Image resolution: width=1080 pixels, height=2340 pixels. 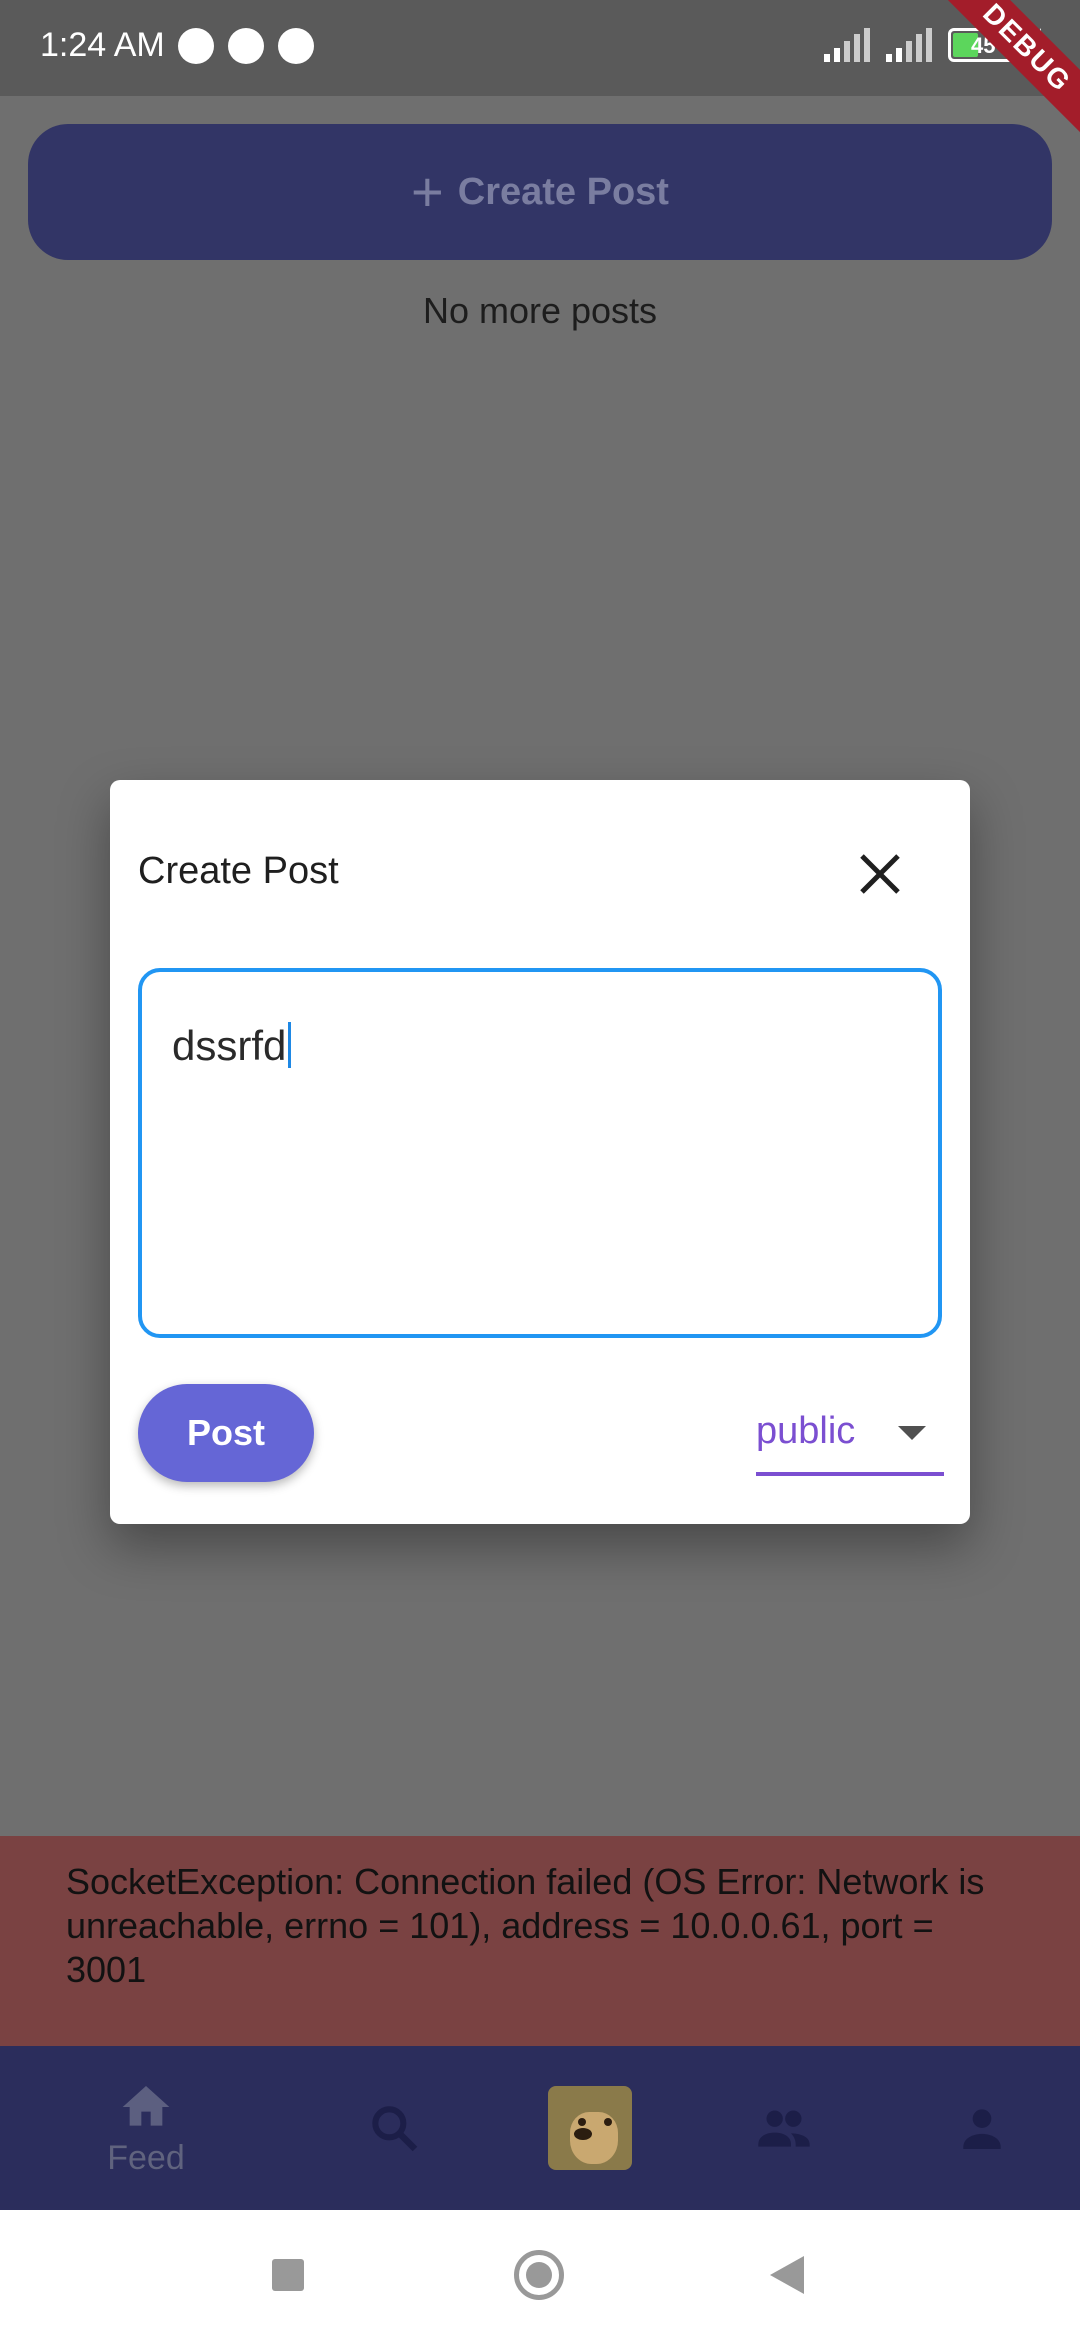 I want to click on nav-item-search, so click(x=394, y=2128).